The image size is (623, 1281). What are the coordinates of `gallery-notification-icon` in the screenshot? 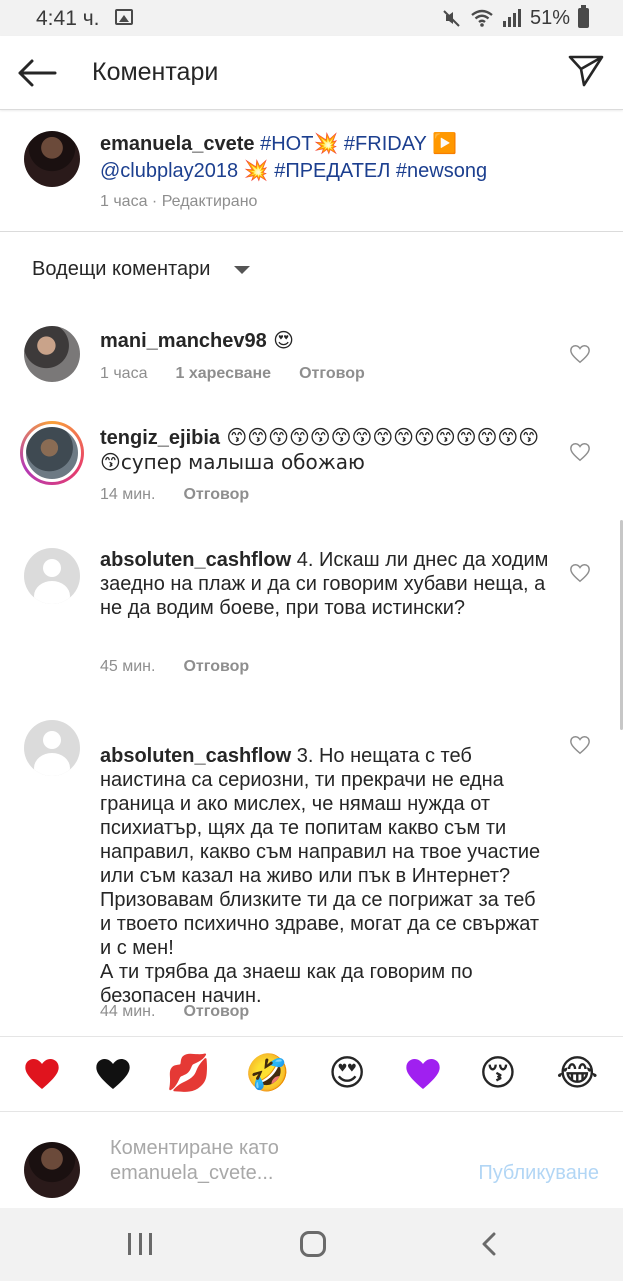 It's located at (124, 17).